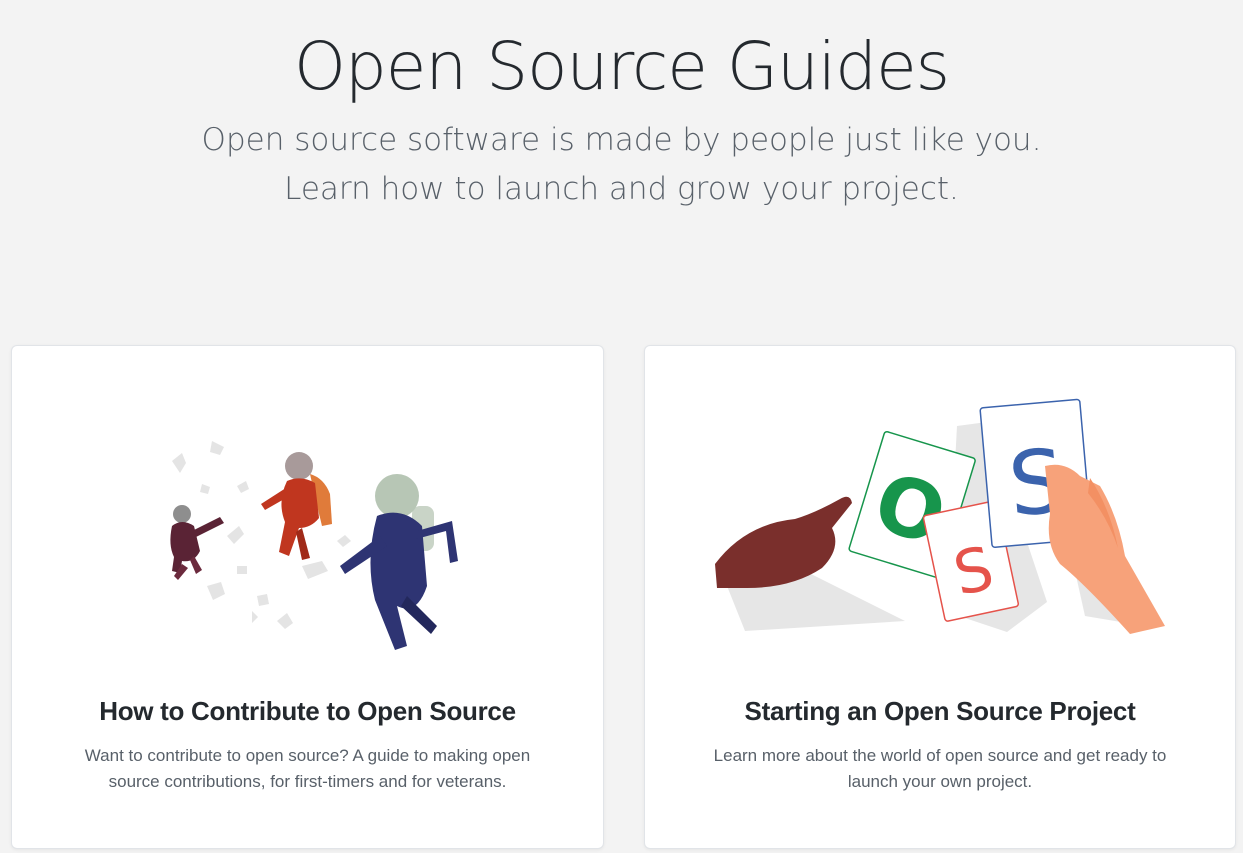 The width and height of the screenshot is (1243, 853). Describe the element at coordinates (783, 542) in the screenshot. I see `pointing-hand` at that location.